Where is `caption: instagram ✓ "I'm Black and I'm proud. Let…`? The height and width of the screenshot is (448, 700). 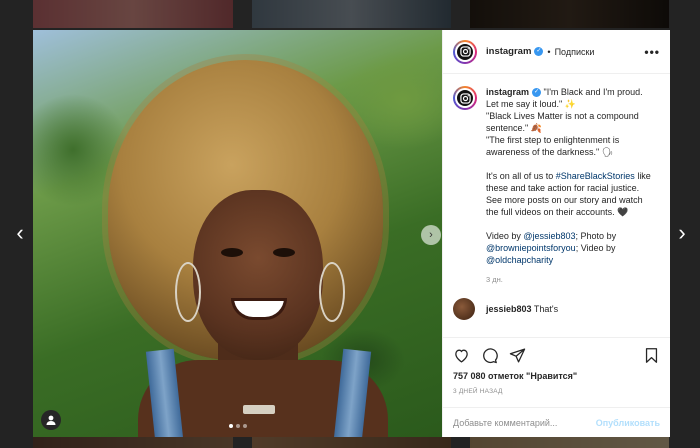 caption: instagram ✓ "I'm Black and I'm proud. Let… is located at coordinates (556, 186).